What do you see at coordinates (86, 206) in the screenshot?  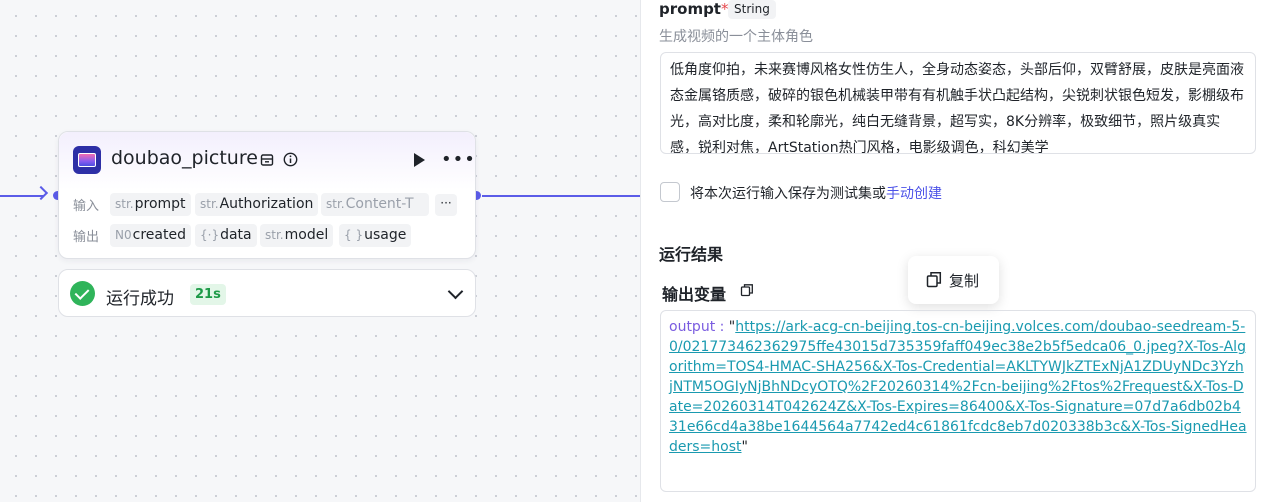 I see `input-row-label: 输入` at bounding box center [86, 206].